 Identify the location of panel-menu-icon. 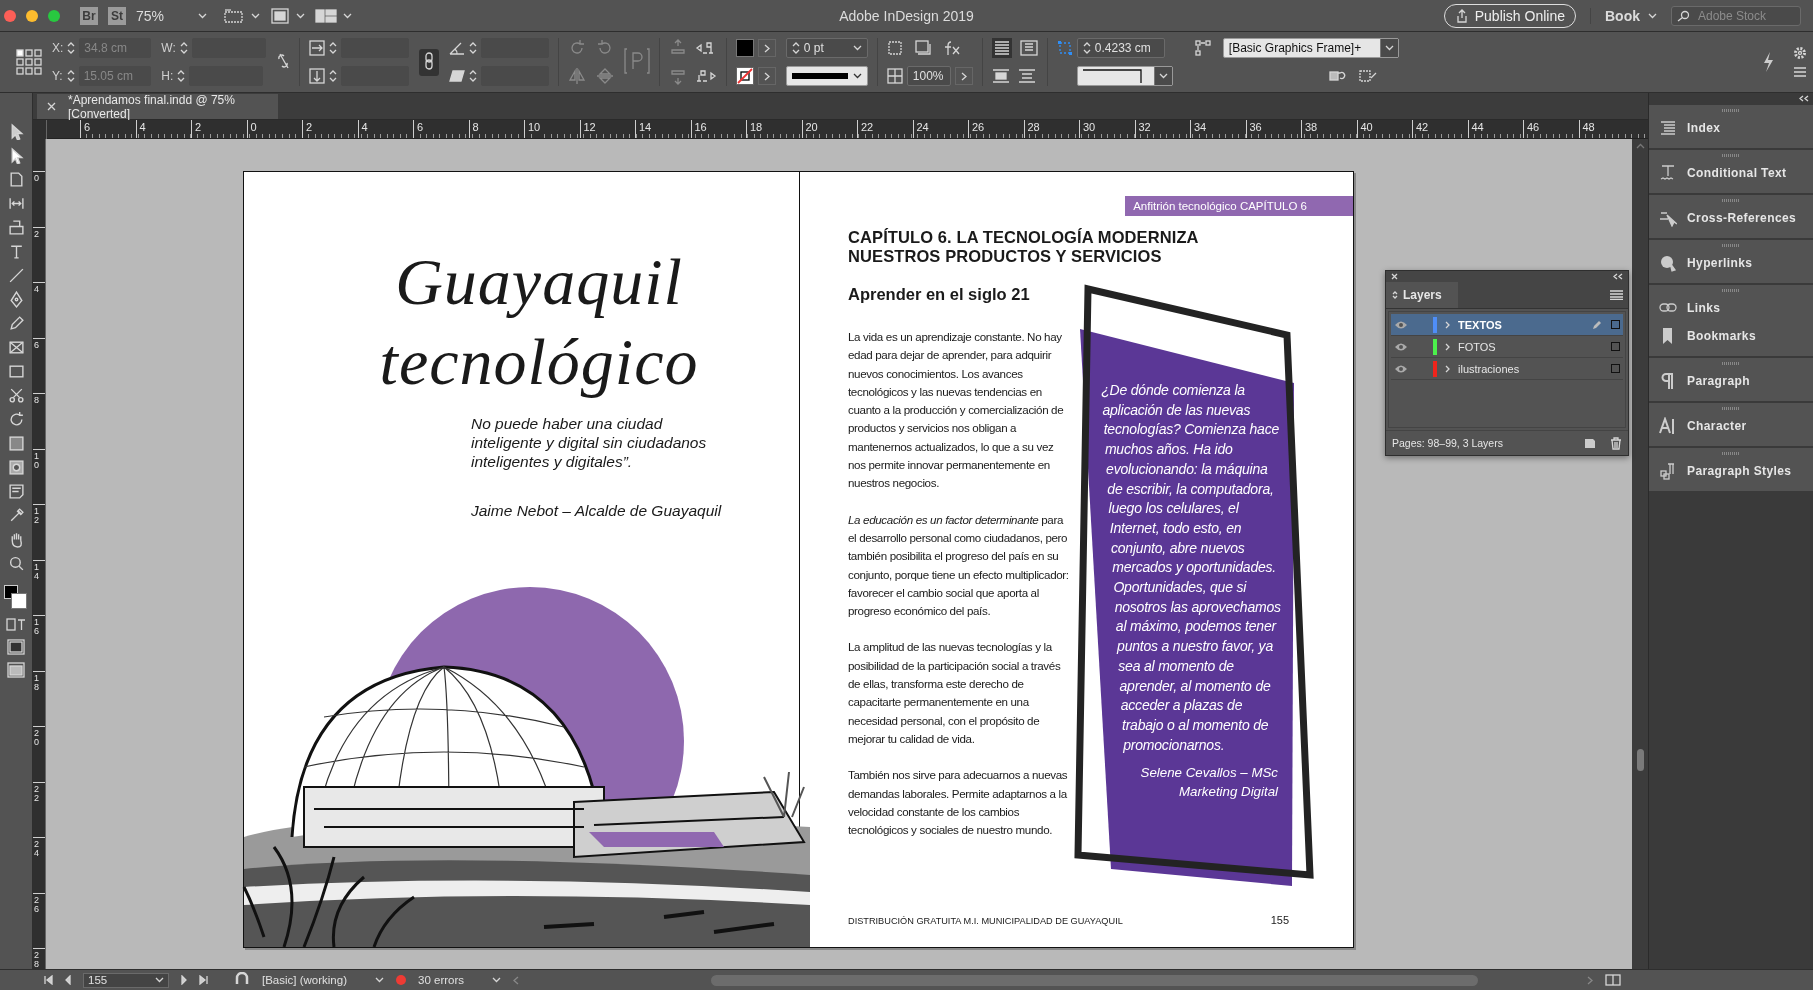
(1616, 295).